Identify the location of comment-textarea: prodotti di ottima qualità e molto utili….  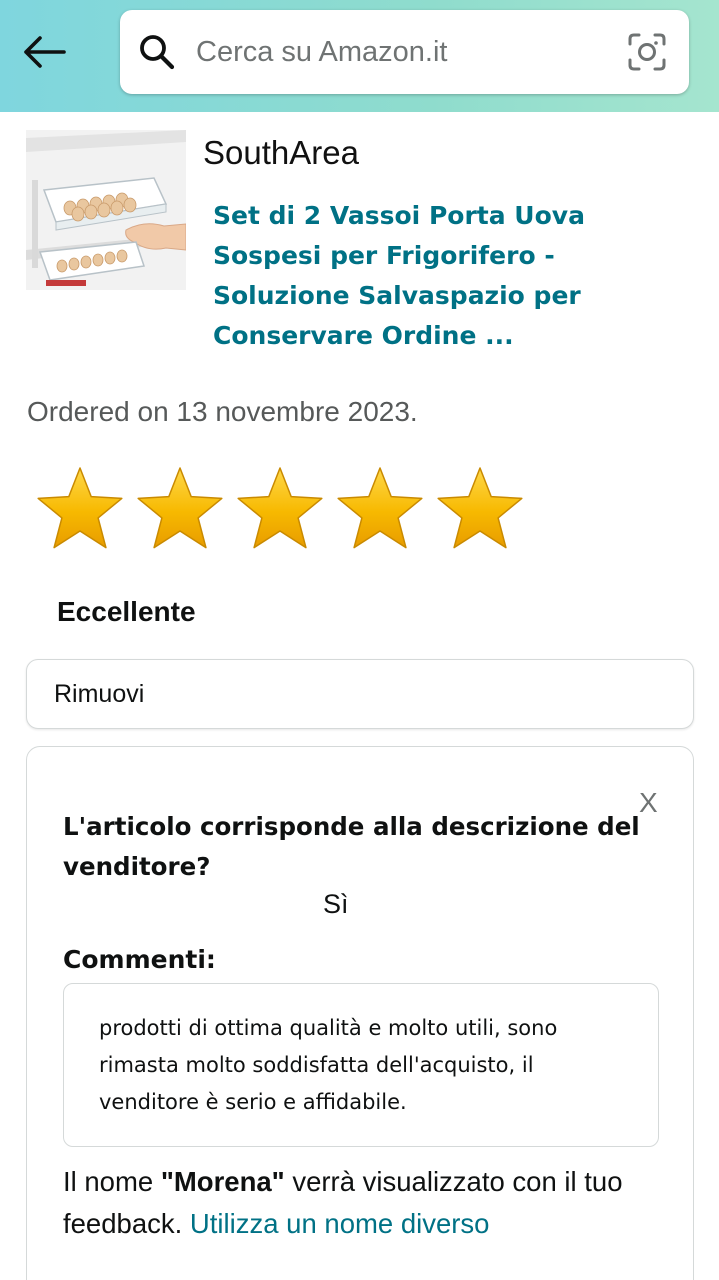
(361, 1065).